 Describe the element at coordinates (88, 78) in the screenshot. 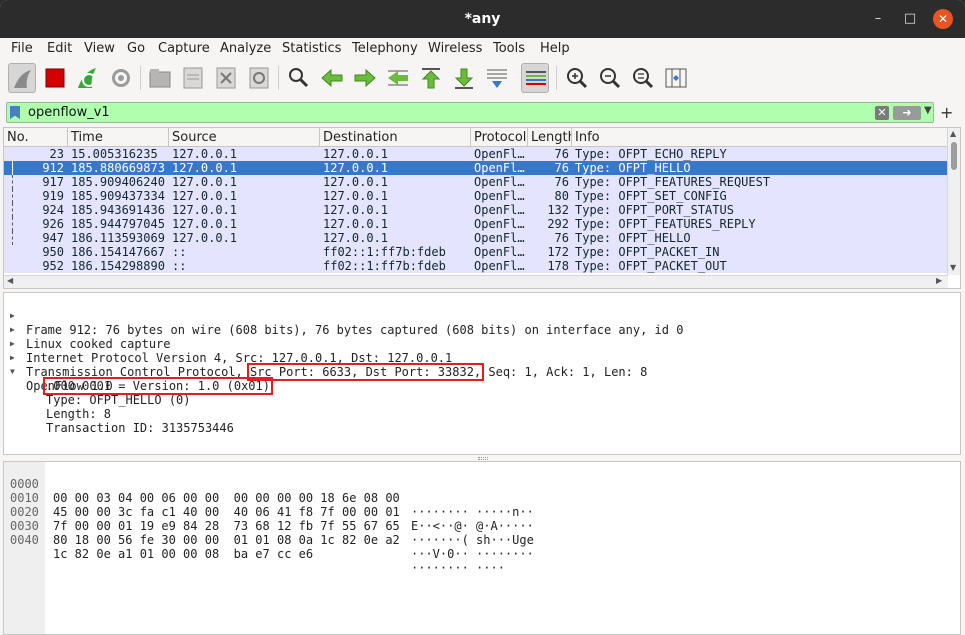

I see `restart-capture-icon` at that location.